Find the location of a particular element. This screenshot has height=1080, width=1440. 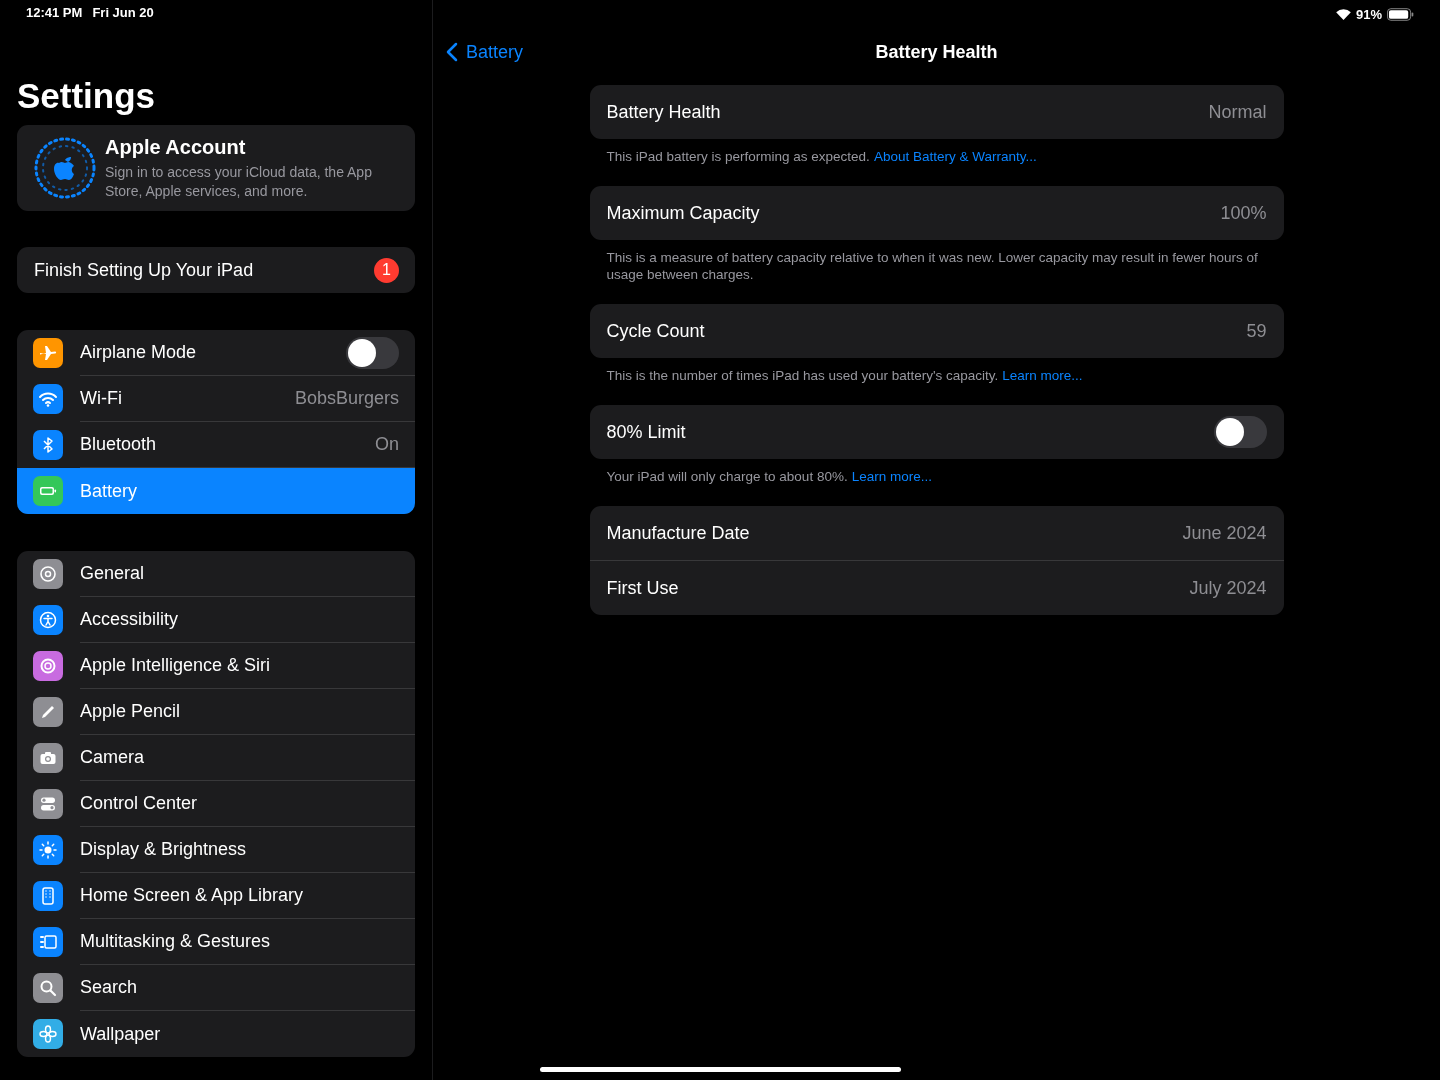

row-label: Cycle Count is located at coordinates (655, 331).